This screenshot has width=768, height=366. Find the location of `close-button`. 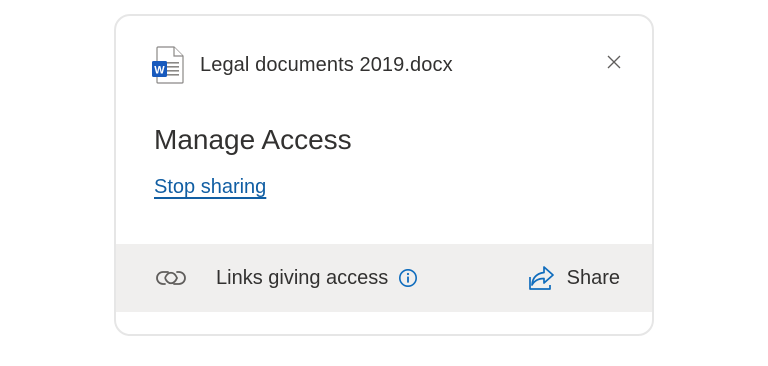

close-button is located at coordinates (614, 62).